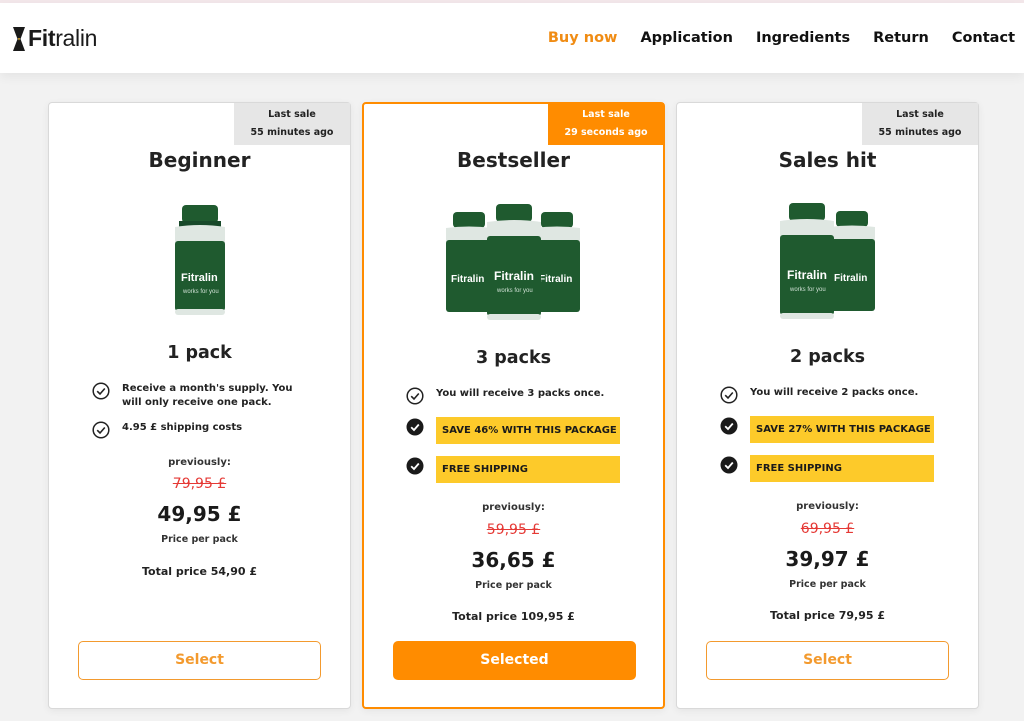  Describe the element at coordinates (513, 160) in the screenshot. I see `card-title: Bestseller` at that location.